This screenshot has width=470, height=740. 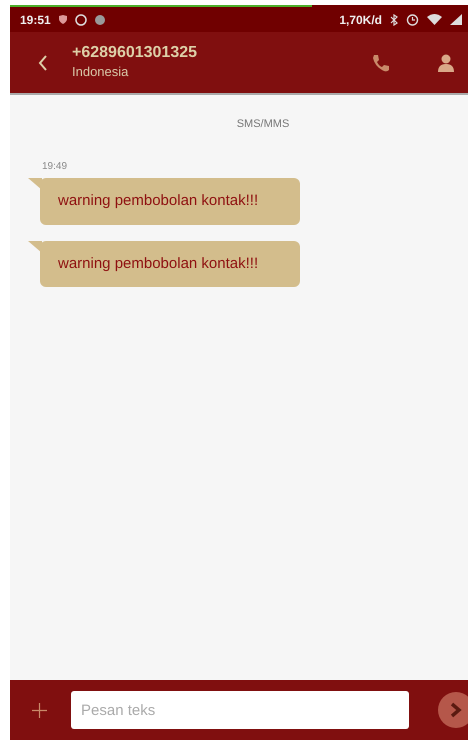 What do you see at coordinates (55, 167) in the screenshot?
I see `message-time: 19:49` at bounding box center [55, 167].